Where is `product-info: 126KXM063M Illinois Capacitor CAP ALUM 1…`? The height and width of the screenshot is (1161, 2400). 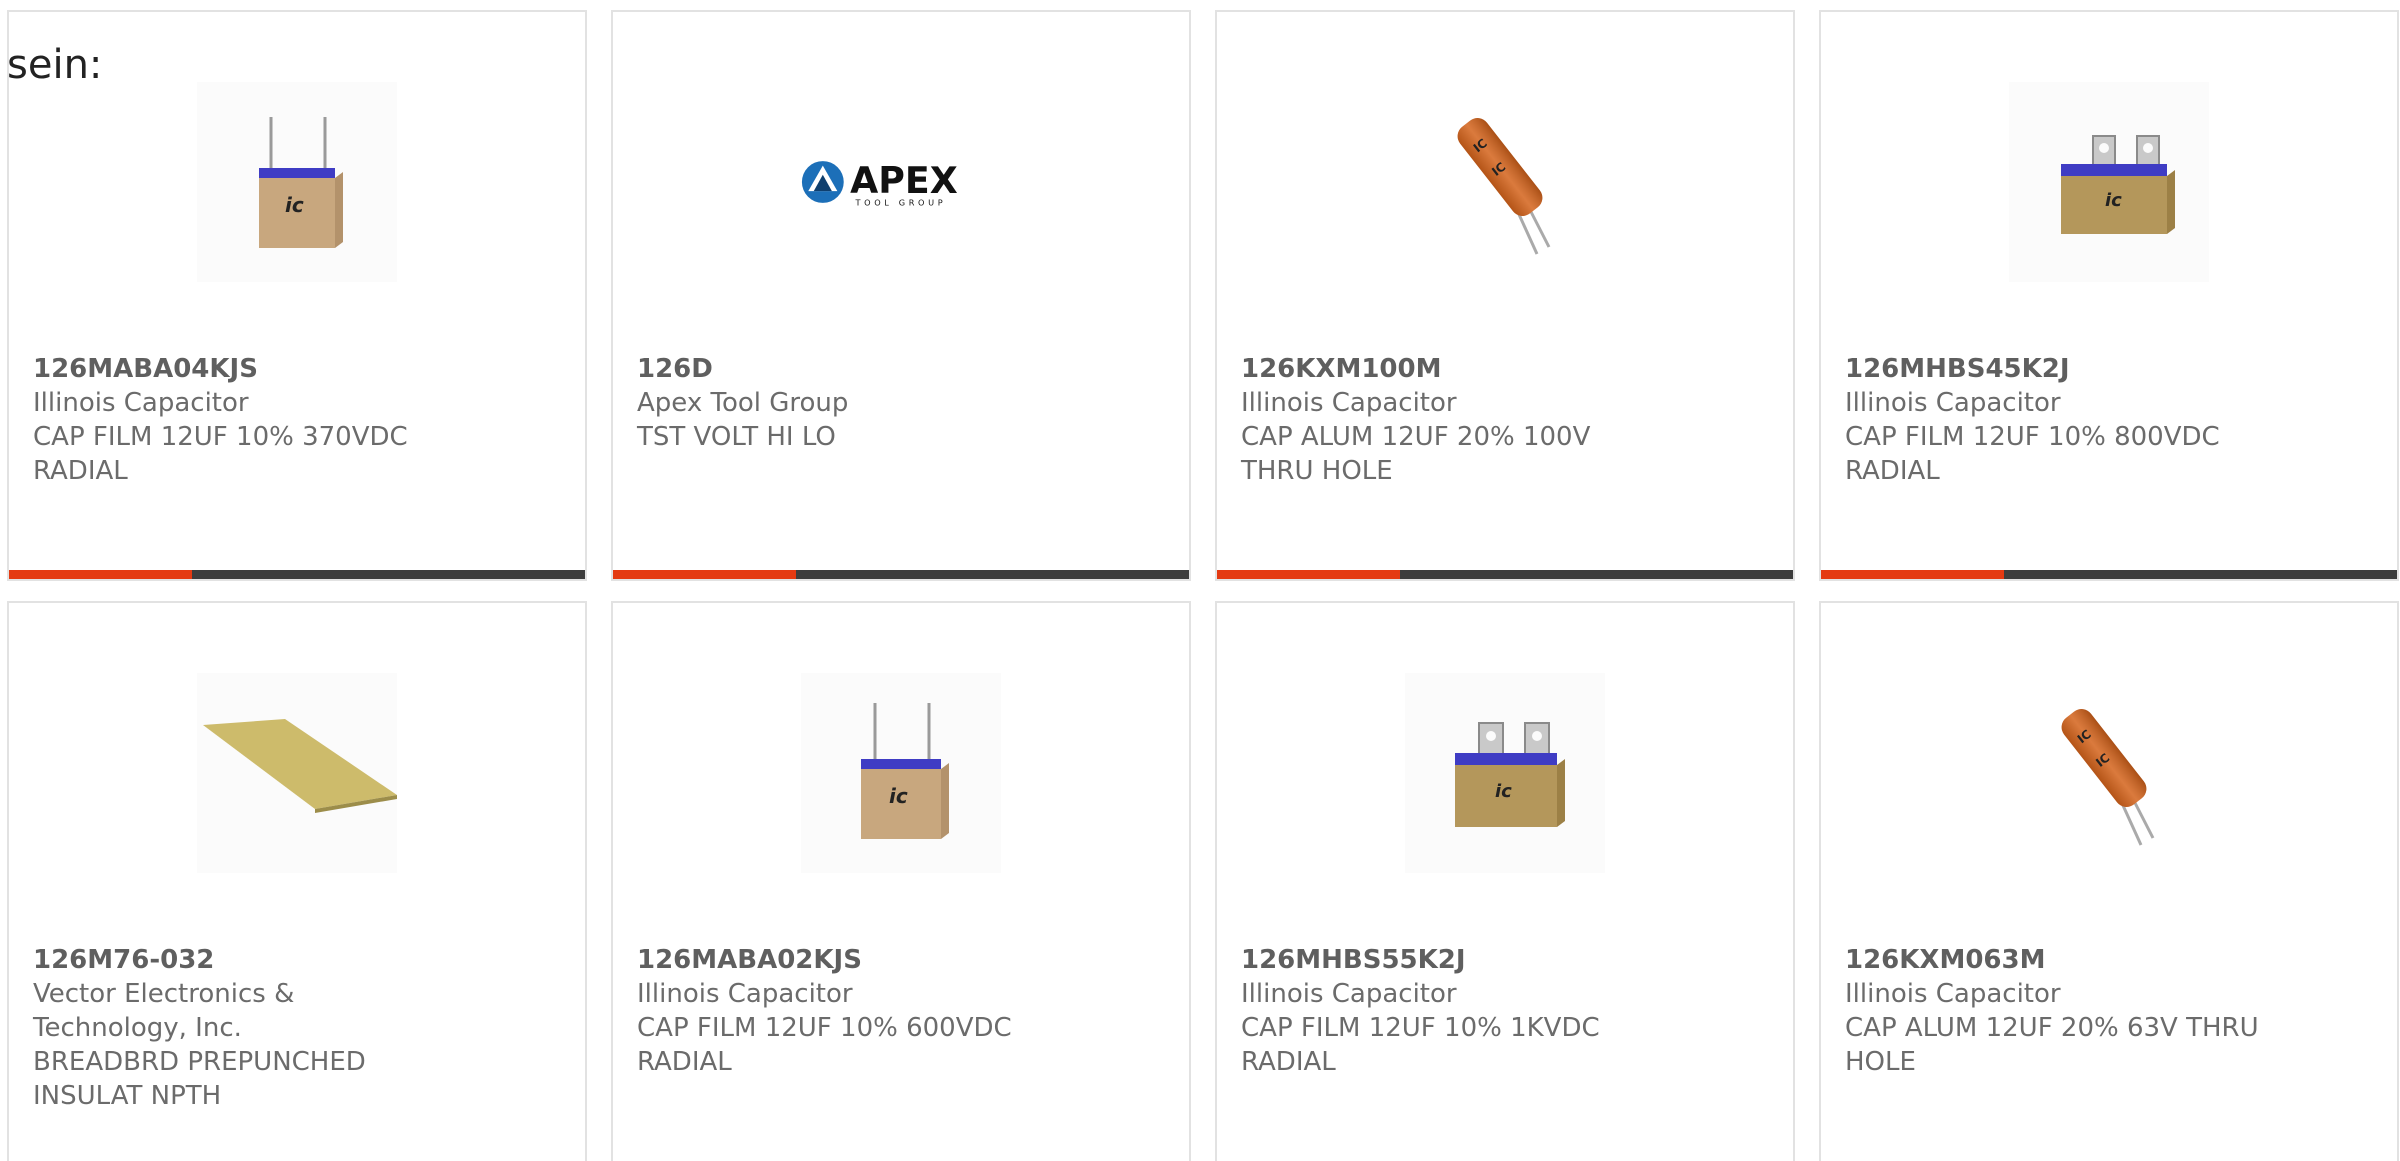
product-info: 126KXM063M Illinois Capacitor CAP ALUM 1… is located at coordinates (2055, 1011).